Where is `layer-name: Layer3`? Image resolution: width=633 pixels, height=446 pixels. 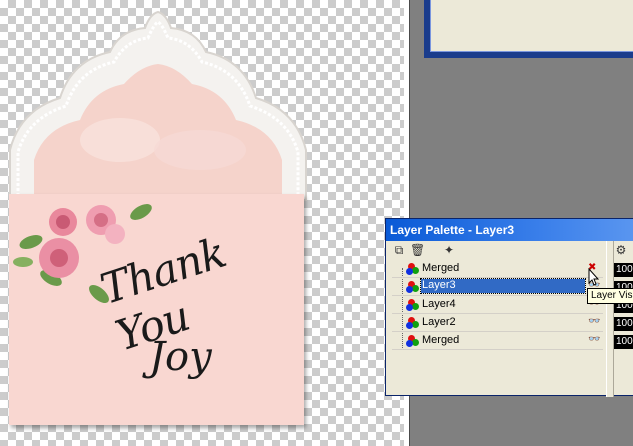 layer-name: Layer3 is located at coordinates (503, 286).